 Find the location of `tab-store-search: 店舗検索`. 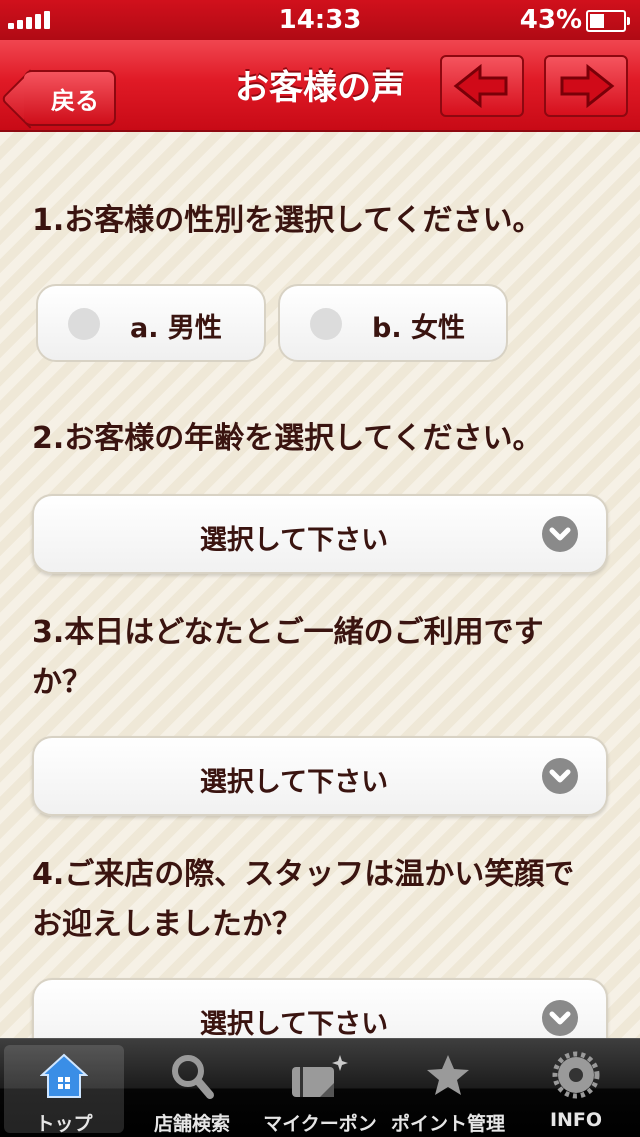

tab-store-search: 店舗検索 is located at coordinates (192, 1090).